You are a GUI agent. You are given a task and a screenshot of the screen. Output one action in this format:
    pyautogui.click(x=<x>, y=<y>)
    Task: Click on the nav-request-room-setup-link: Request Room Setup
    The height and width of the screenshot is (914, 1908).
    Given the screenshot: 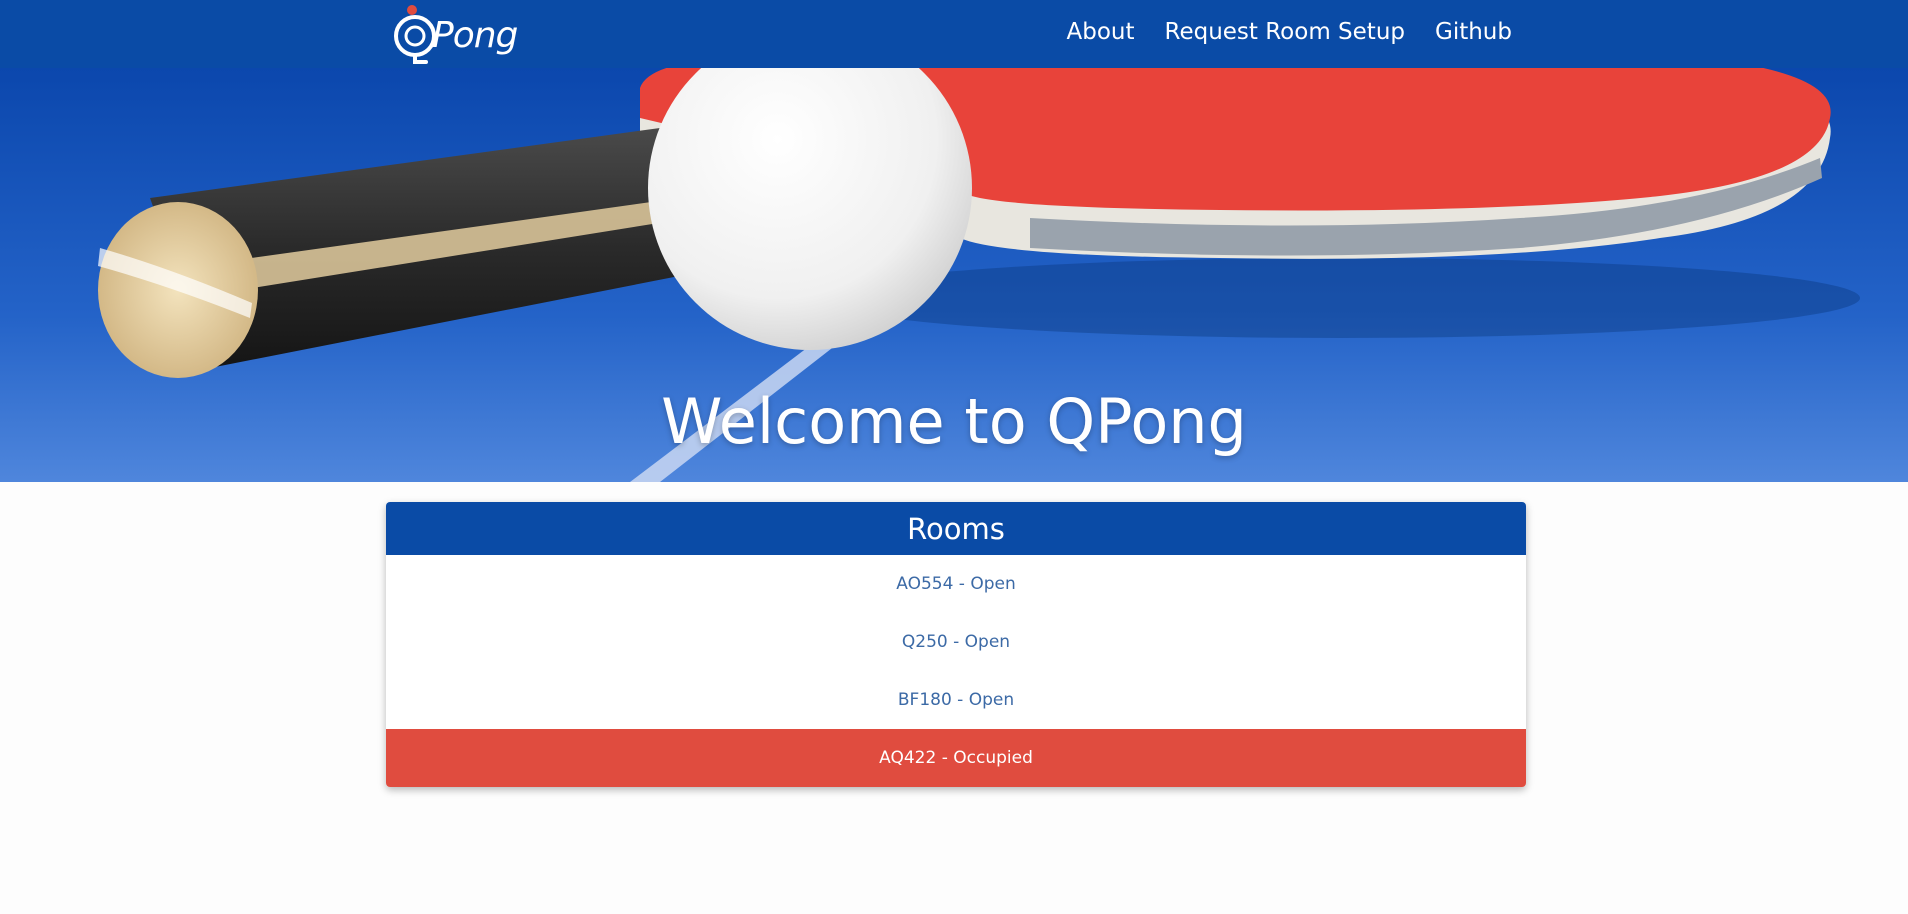 What is the action you would take?
    pyautogui.click(x=1285, y=32)
    